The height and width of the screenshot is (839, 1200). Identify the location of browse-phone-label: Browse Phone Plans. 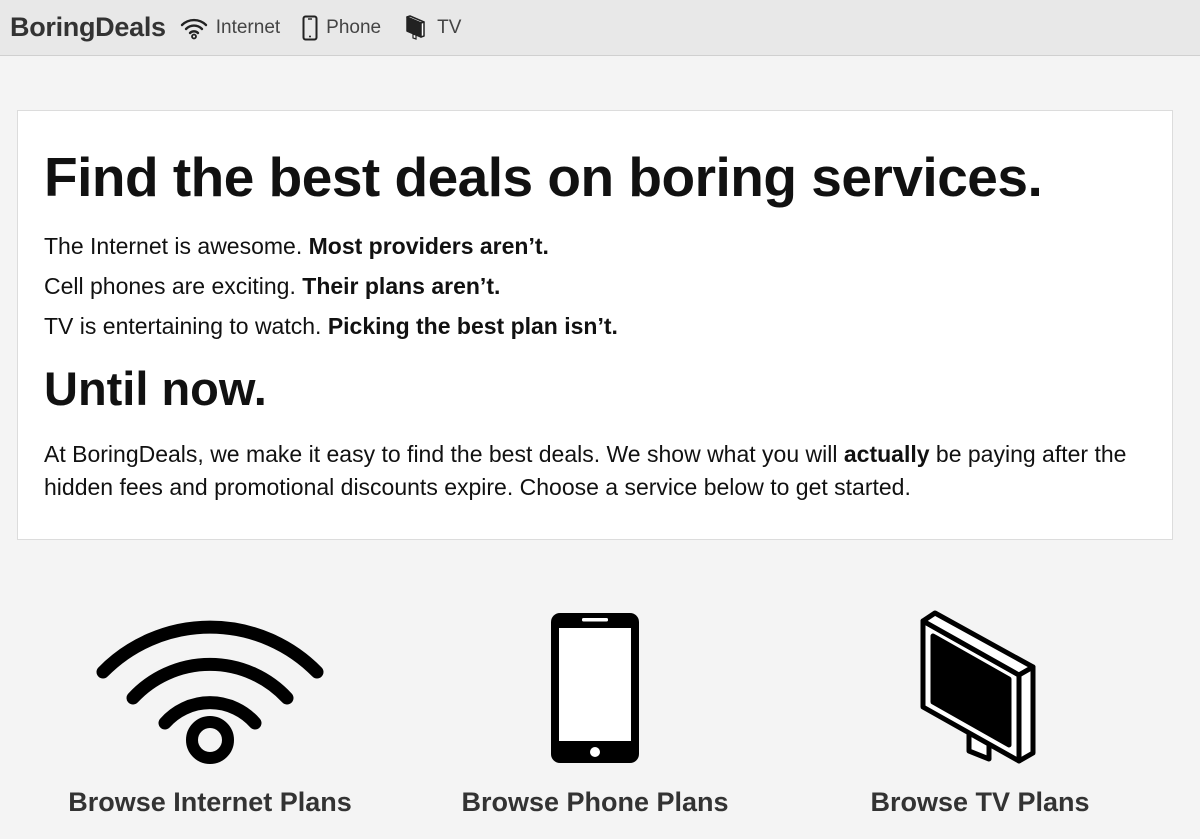
(595, 802).